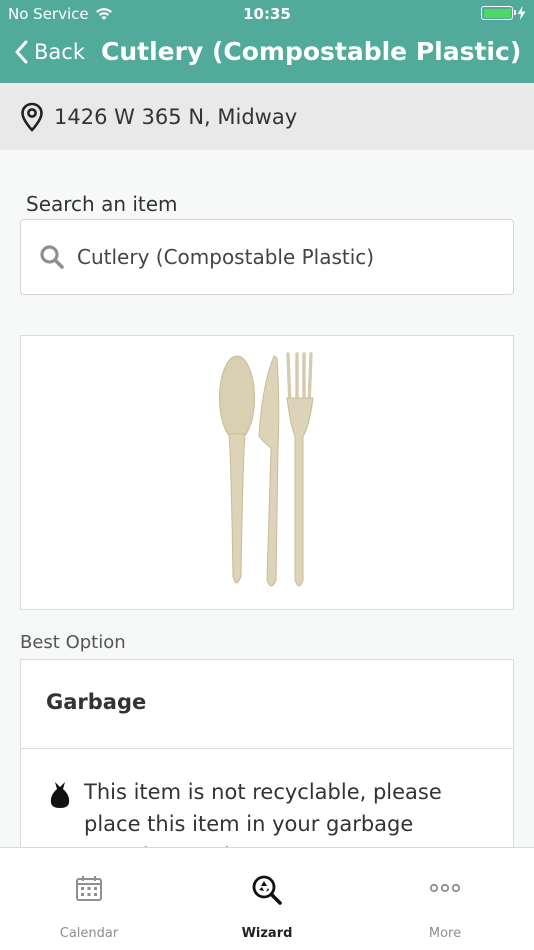 This screenshot has height=950, width=534. What do you see at coordinates (267, 933) in the screenshot?
I see `tab-wizard-label: Wizard` at bounding box center [267, 933].